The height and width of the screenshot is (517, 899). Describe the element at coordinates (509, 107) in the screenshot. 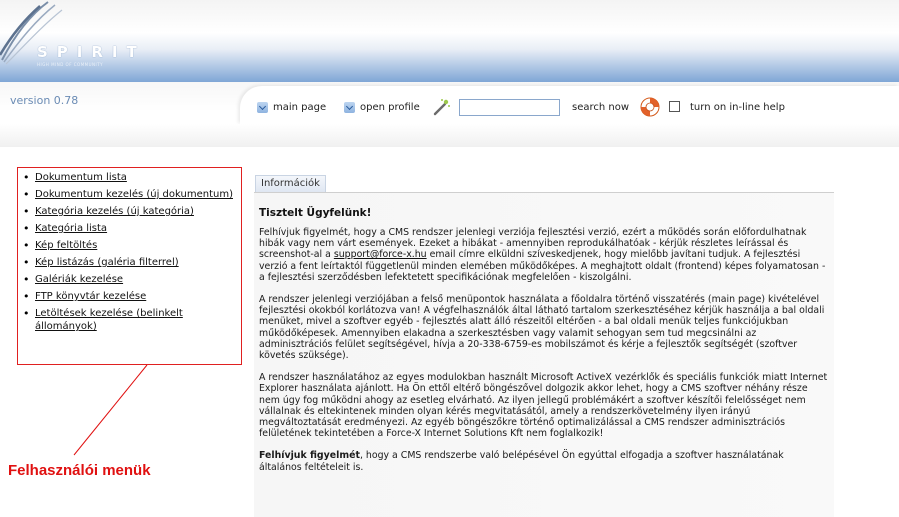

I see `search-input` at that location.